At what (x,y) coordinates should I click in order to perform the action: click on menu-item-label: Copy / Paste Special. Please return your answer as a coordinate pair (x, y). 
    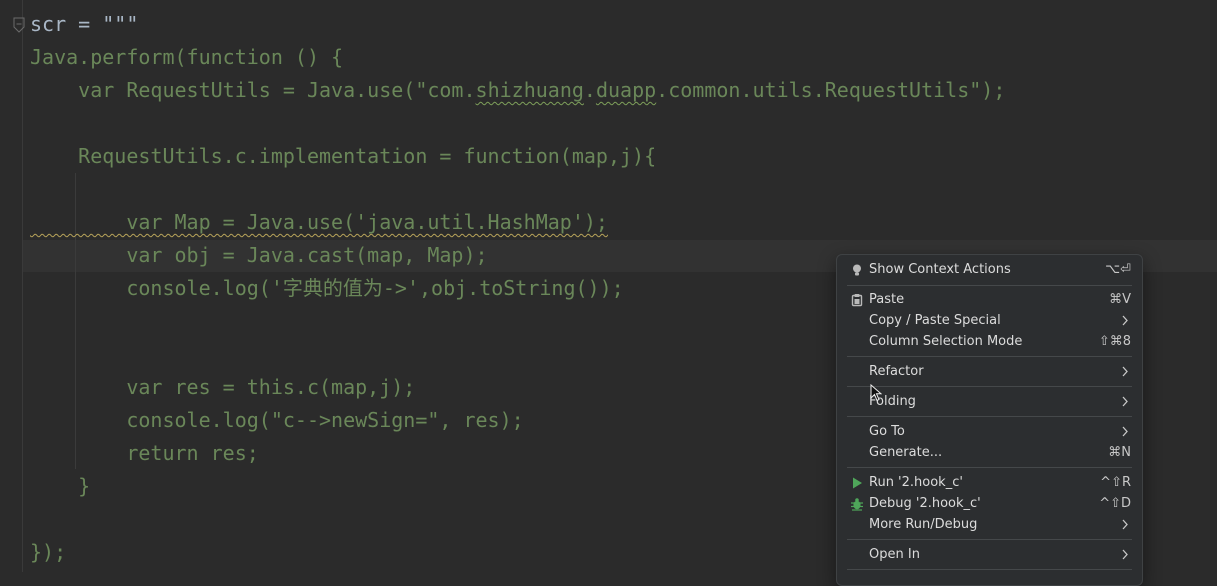
    Looking at the image, I should click on (935, 320).